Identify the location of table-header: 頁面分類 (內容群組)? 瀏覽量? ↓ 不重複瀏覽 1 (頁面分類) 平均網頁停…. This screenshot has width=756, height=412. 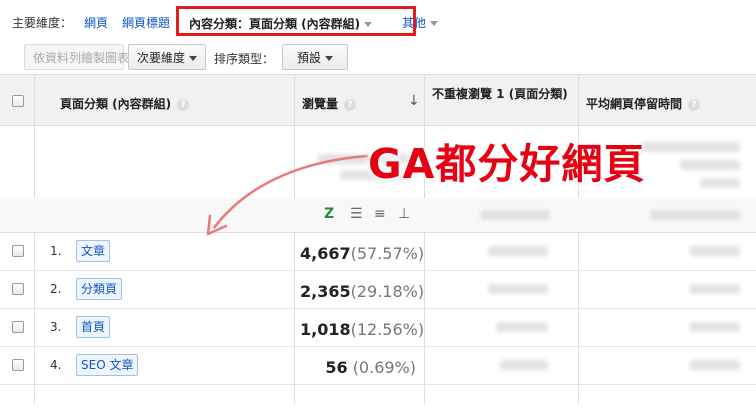
(378, 100).